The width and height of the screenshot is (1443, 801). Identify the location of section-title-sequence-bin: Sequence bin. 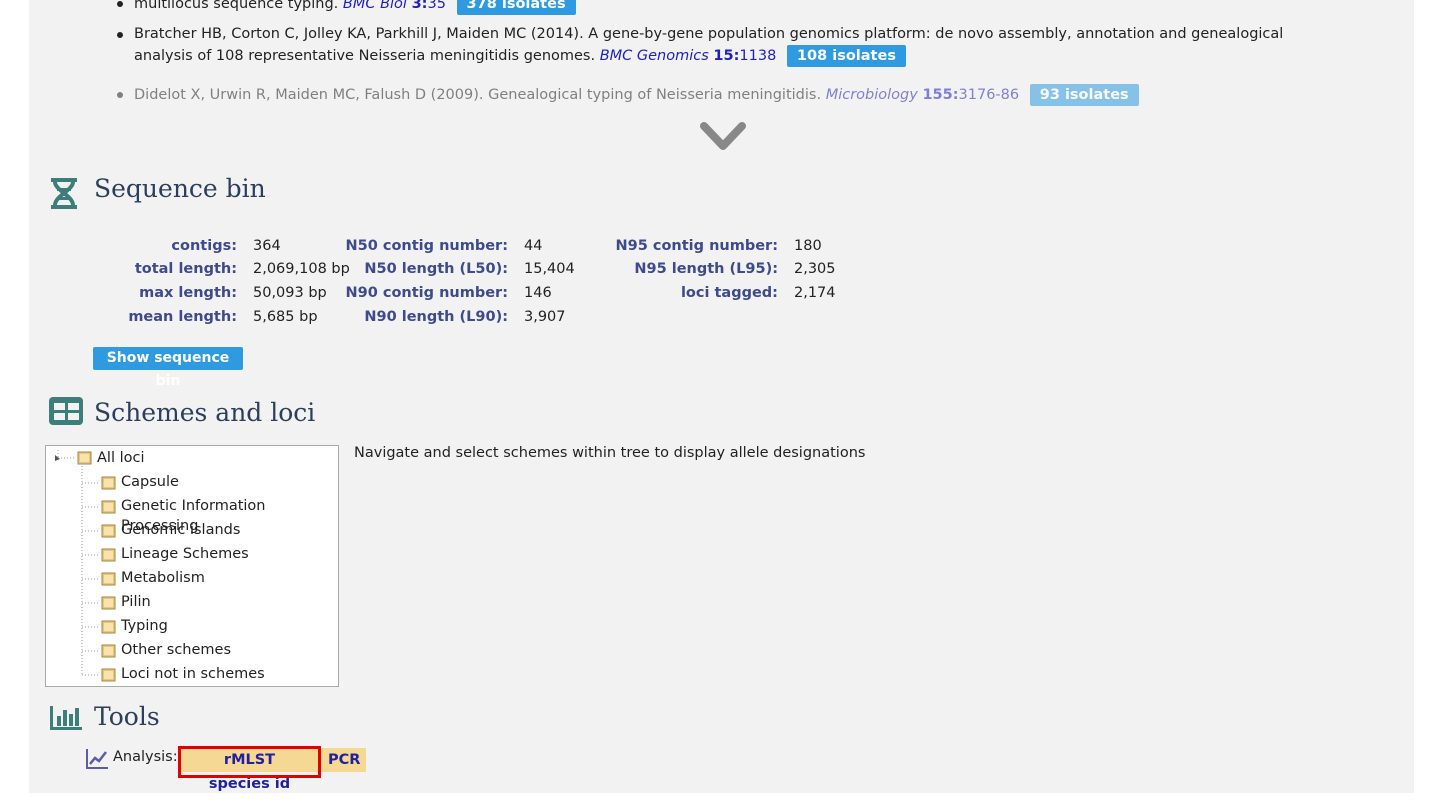
(180, 188).